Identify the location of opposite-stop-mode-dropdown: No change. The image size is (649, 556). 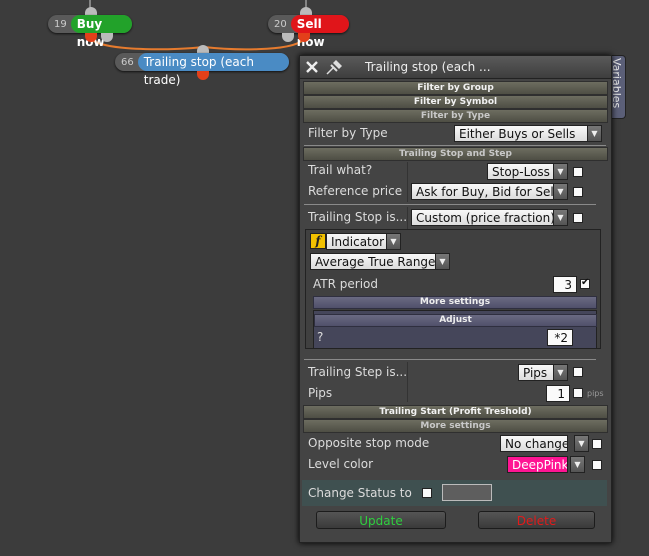
(534, 443).